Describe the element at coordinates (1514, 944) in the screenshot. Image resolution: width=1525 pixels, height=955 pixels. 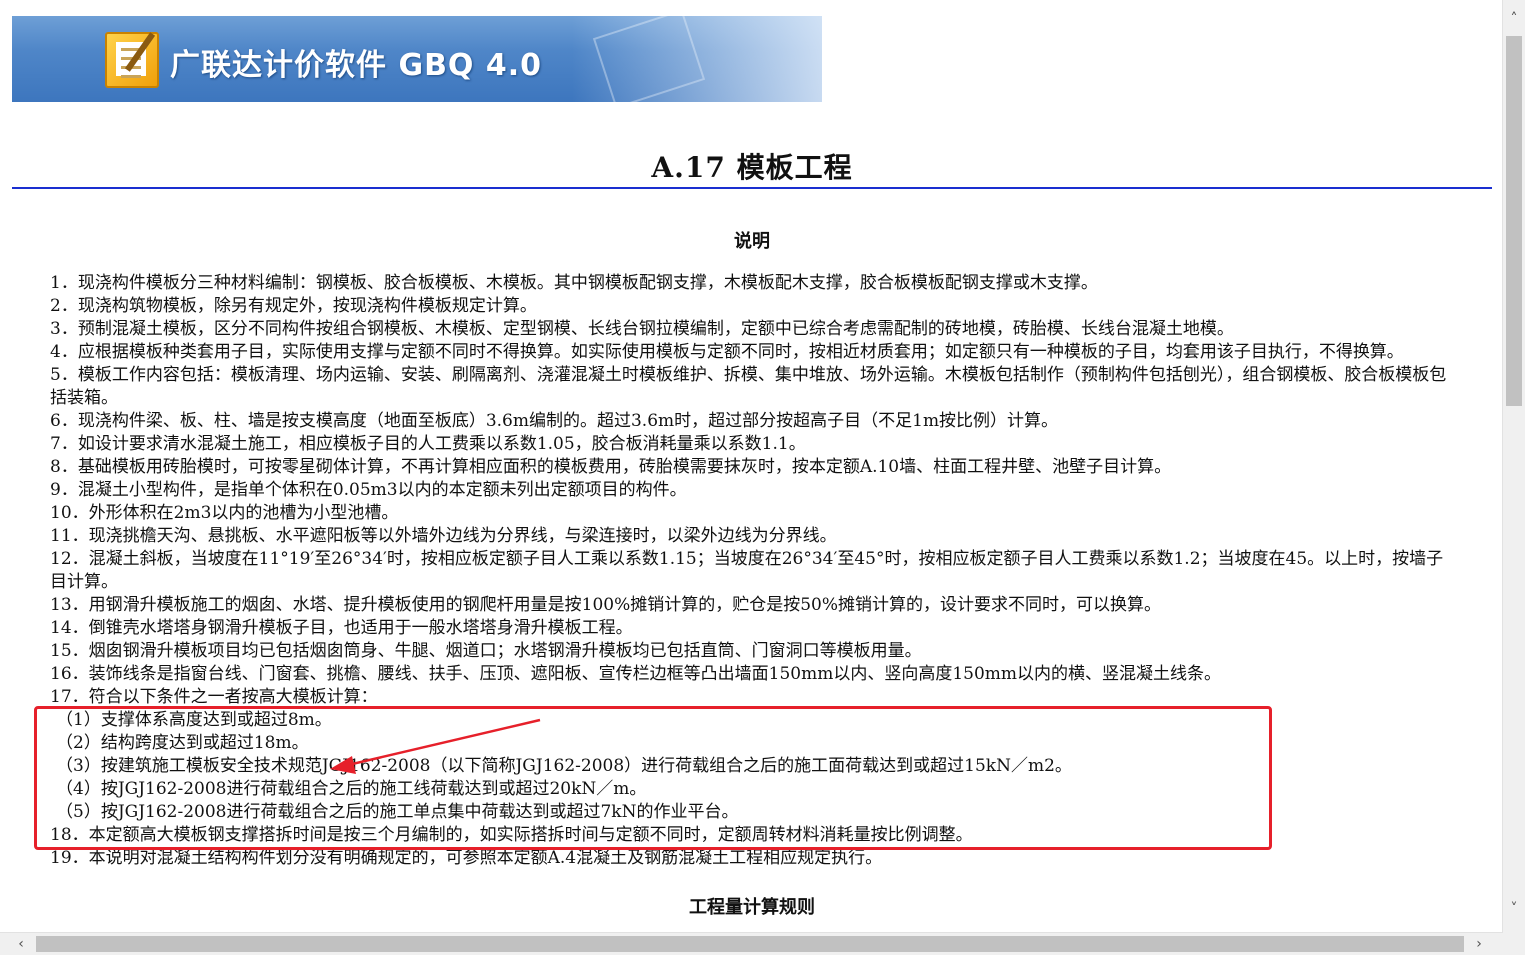
I see `scrollbar-corner` at that location.